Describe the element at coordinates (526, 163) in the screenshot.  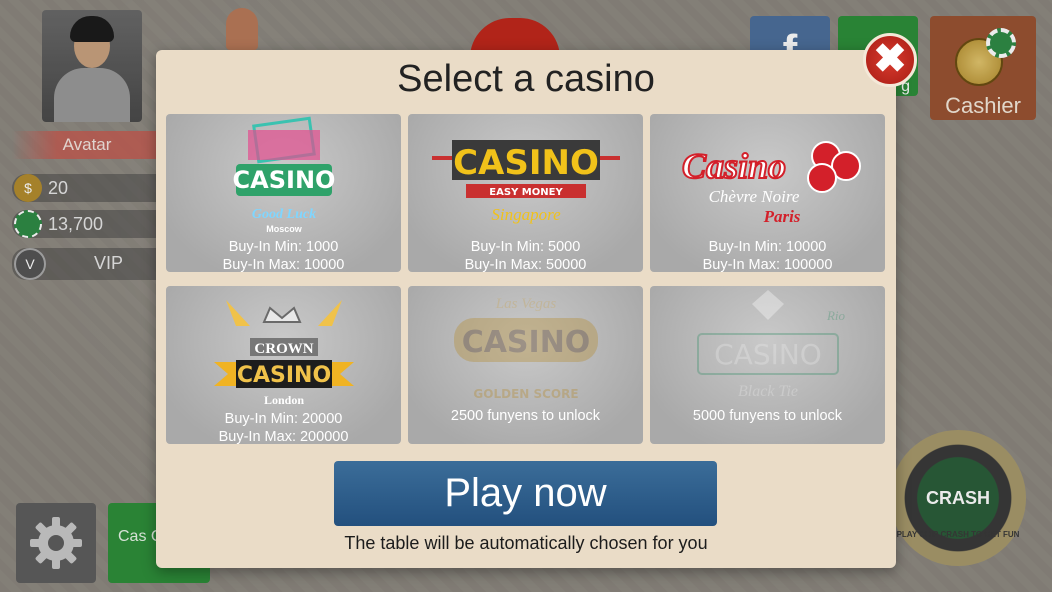
I see `casino-singapore-name: CASINO` at that location.